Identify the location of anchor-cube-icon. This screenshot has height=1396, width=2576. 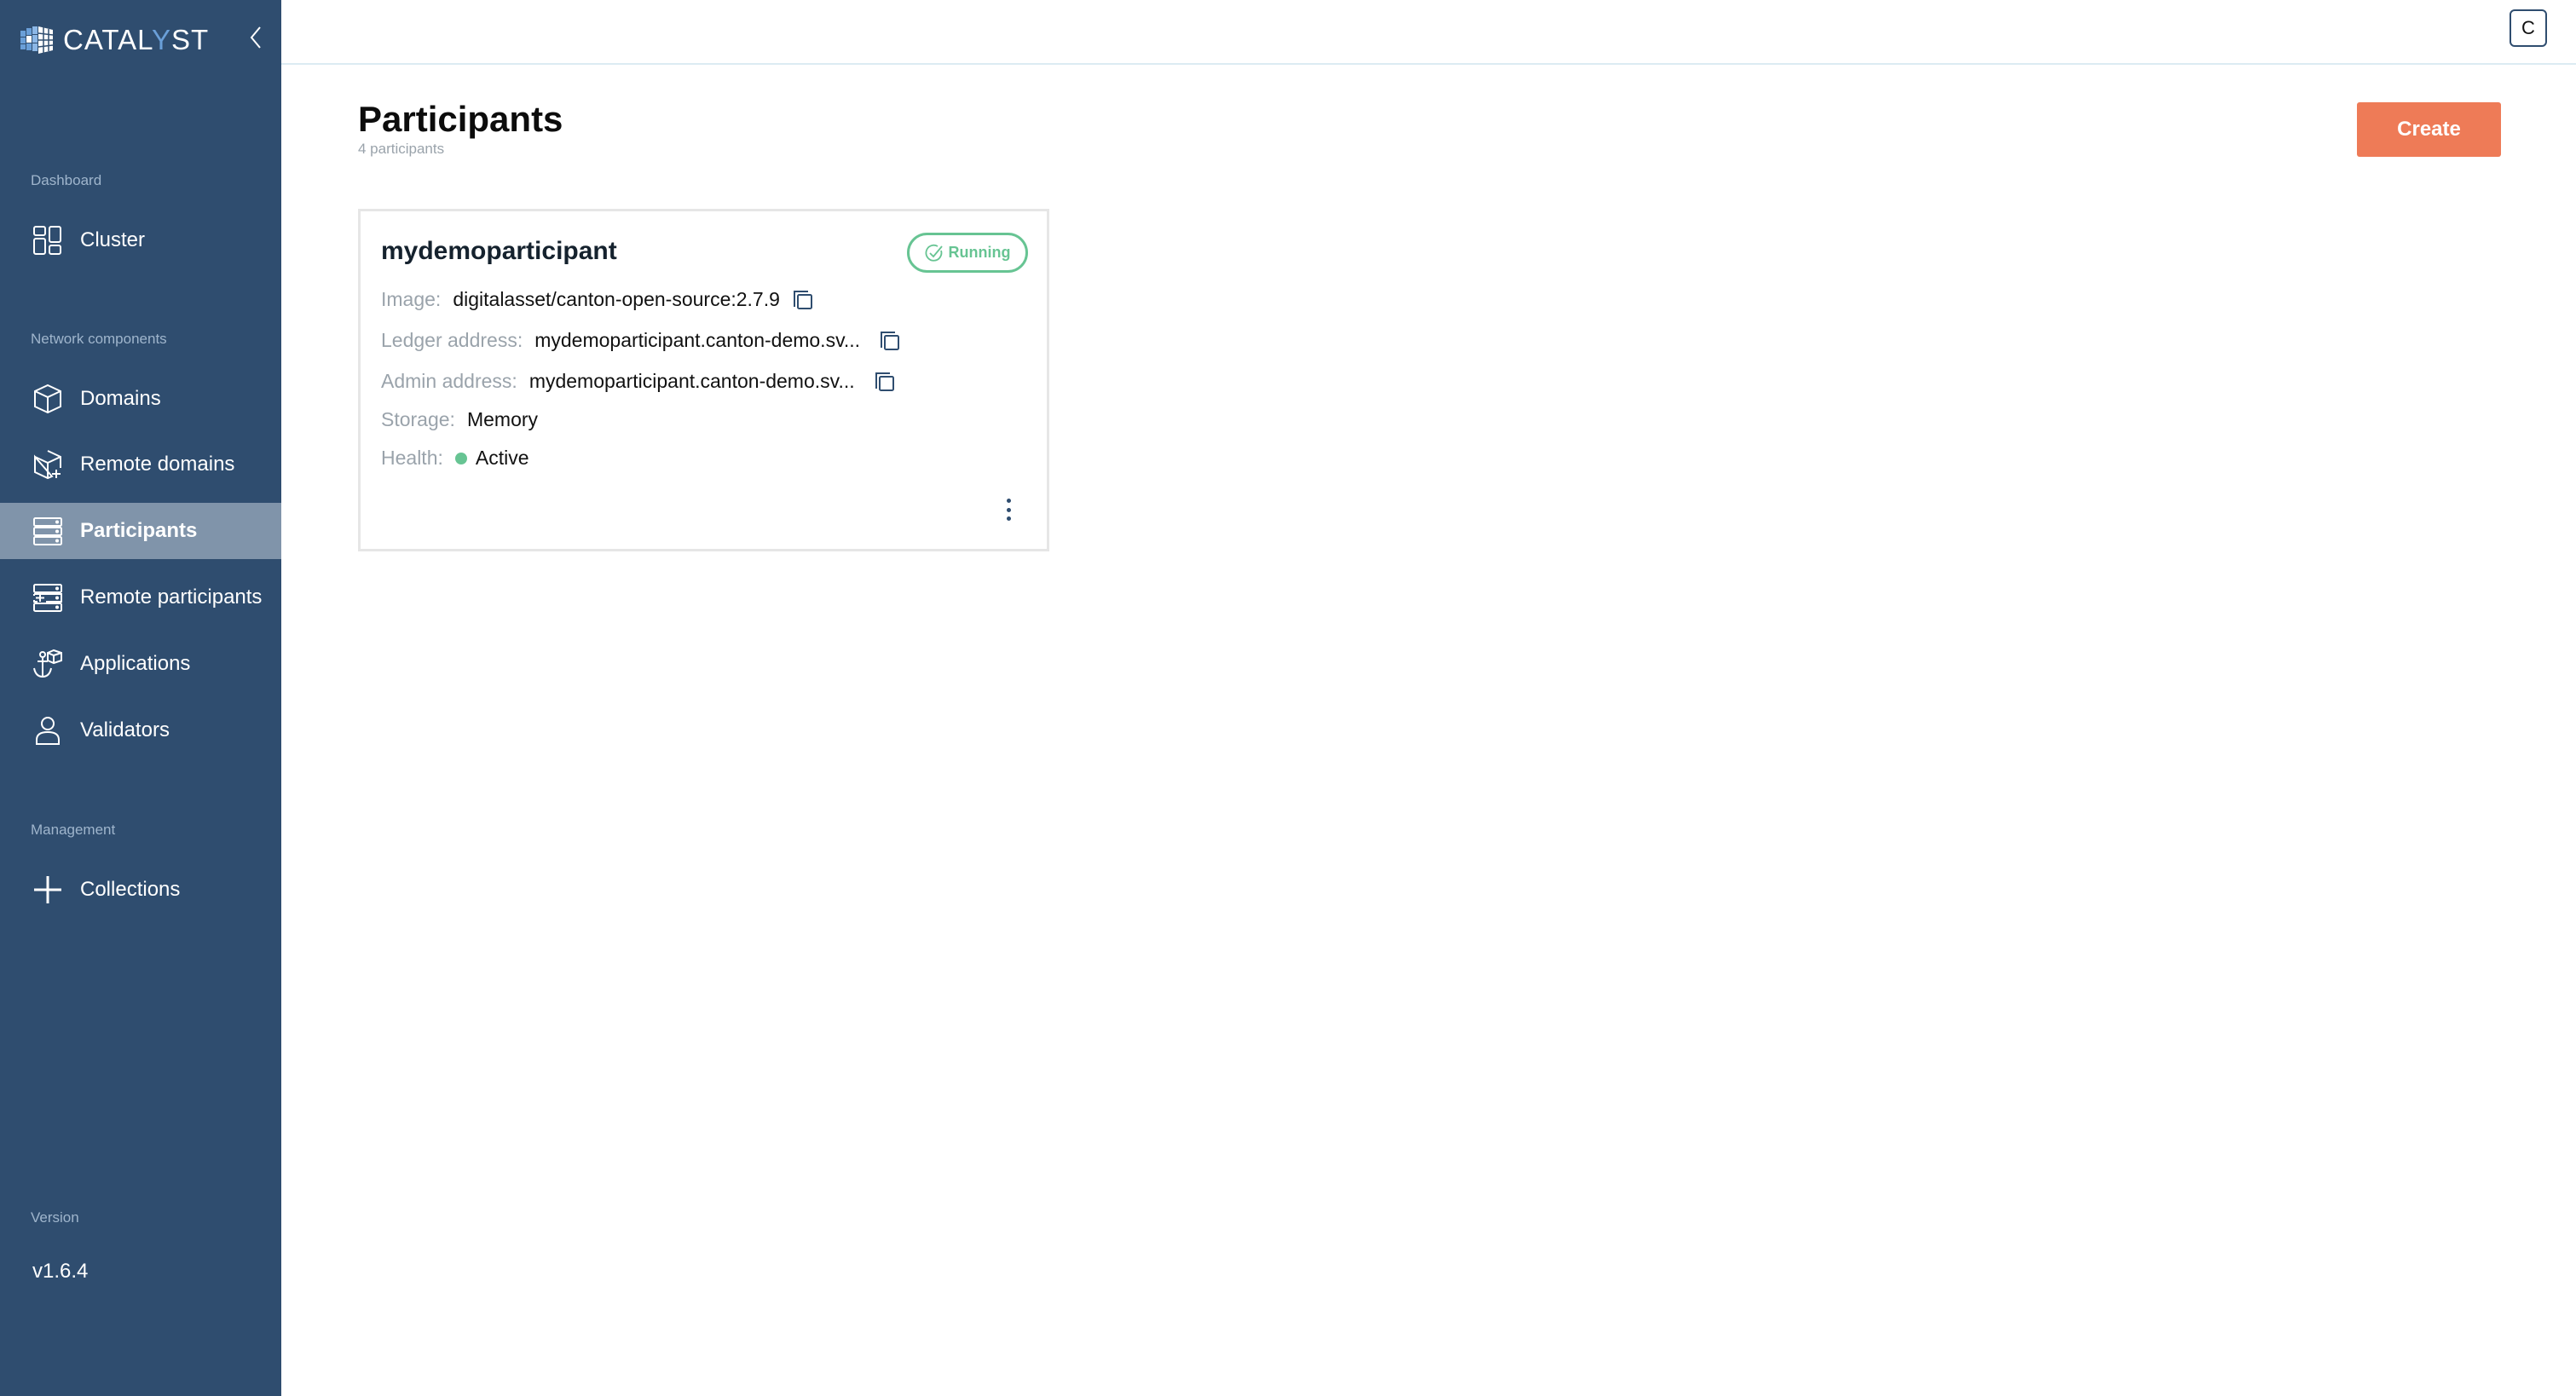
(47, 664).